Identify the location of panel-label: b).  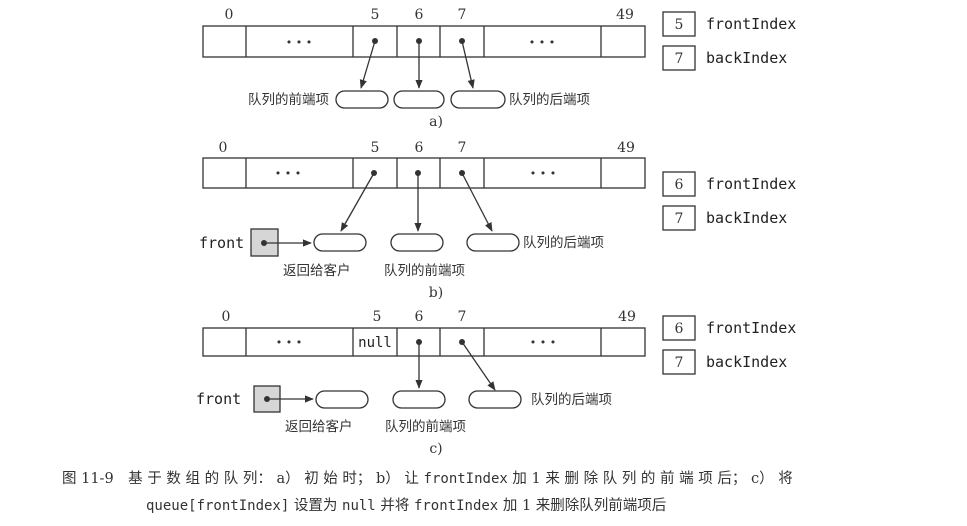
(436, 293).